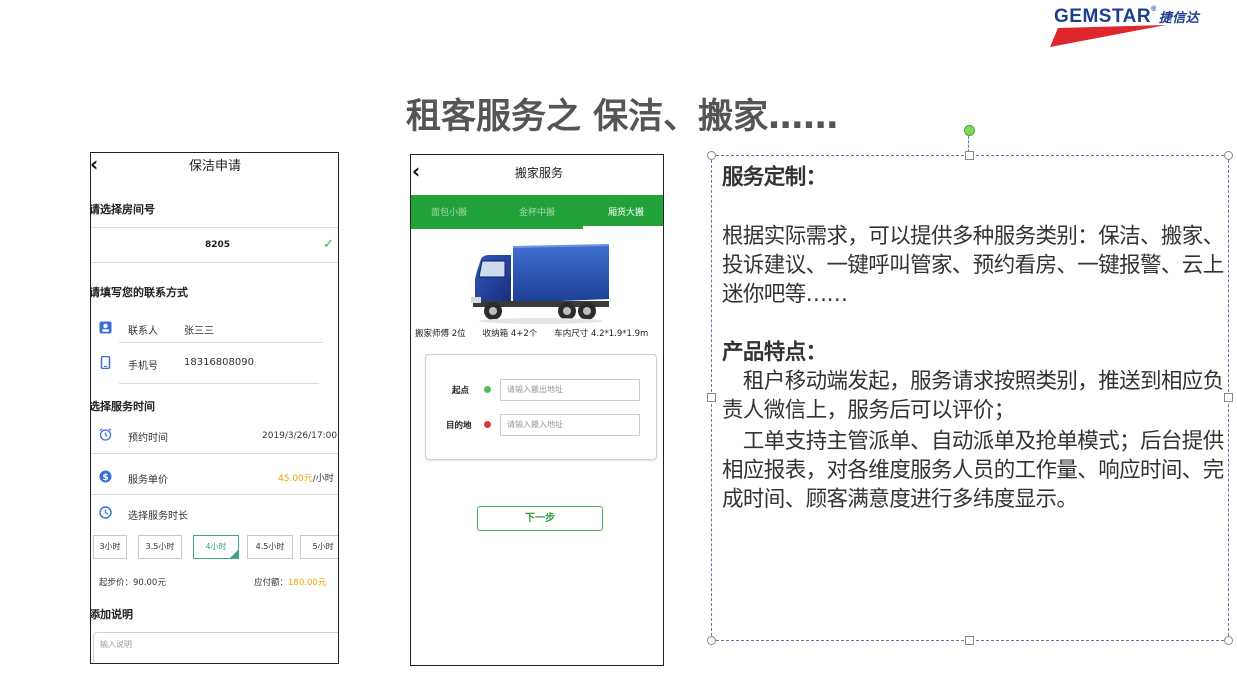  What do you see at coordinates (110, 547) in the screenshot?
I see `duration-option-3h: 3小时` at bounding box center [110, 547].